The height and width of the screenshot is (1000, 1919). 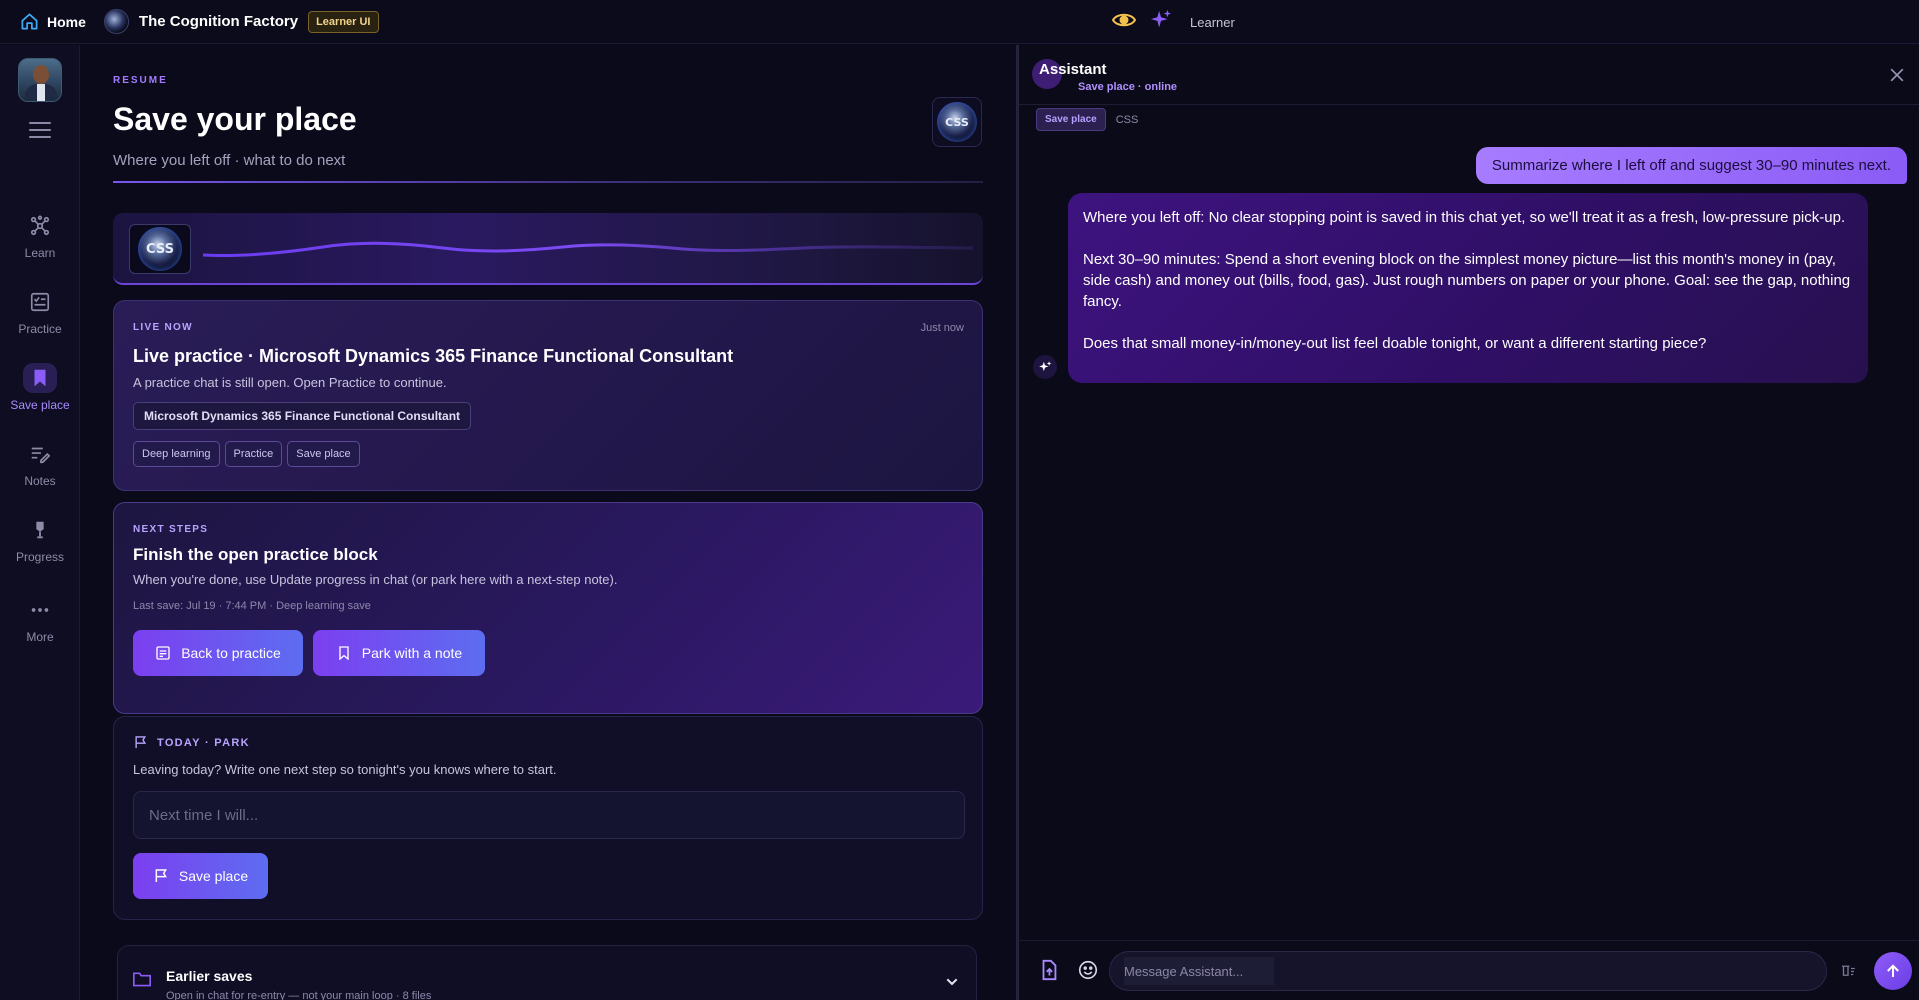 I want to click on banner-logo-orb: CSS, so click(x=160, y=249).